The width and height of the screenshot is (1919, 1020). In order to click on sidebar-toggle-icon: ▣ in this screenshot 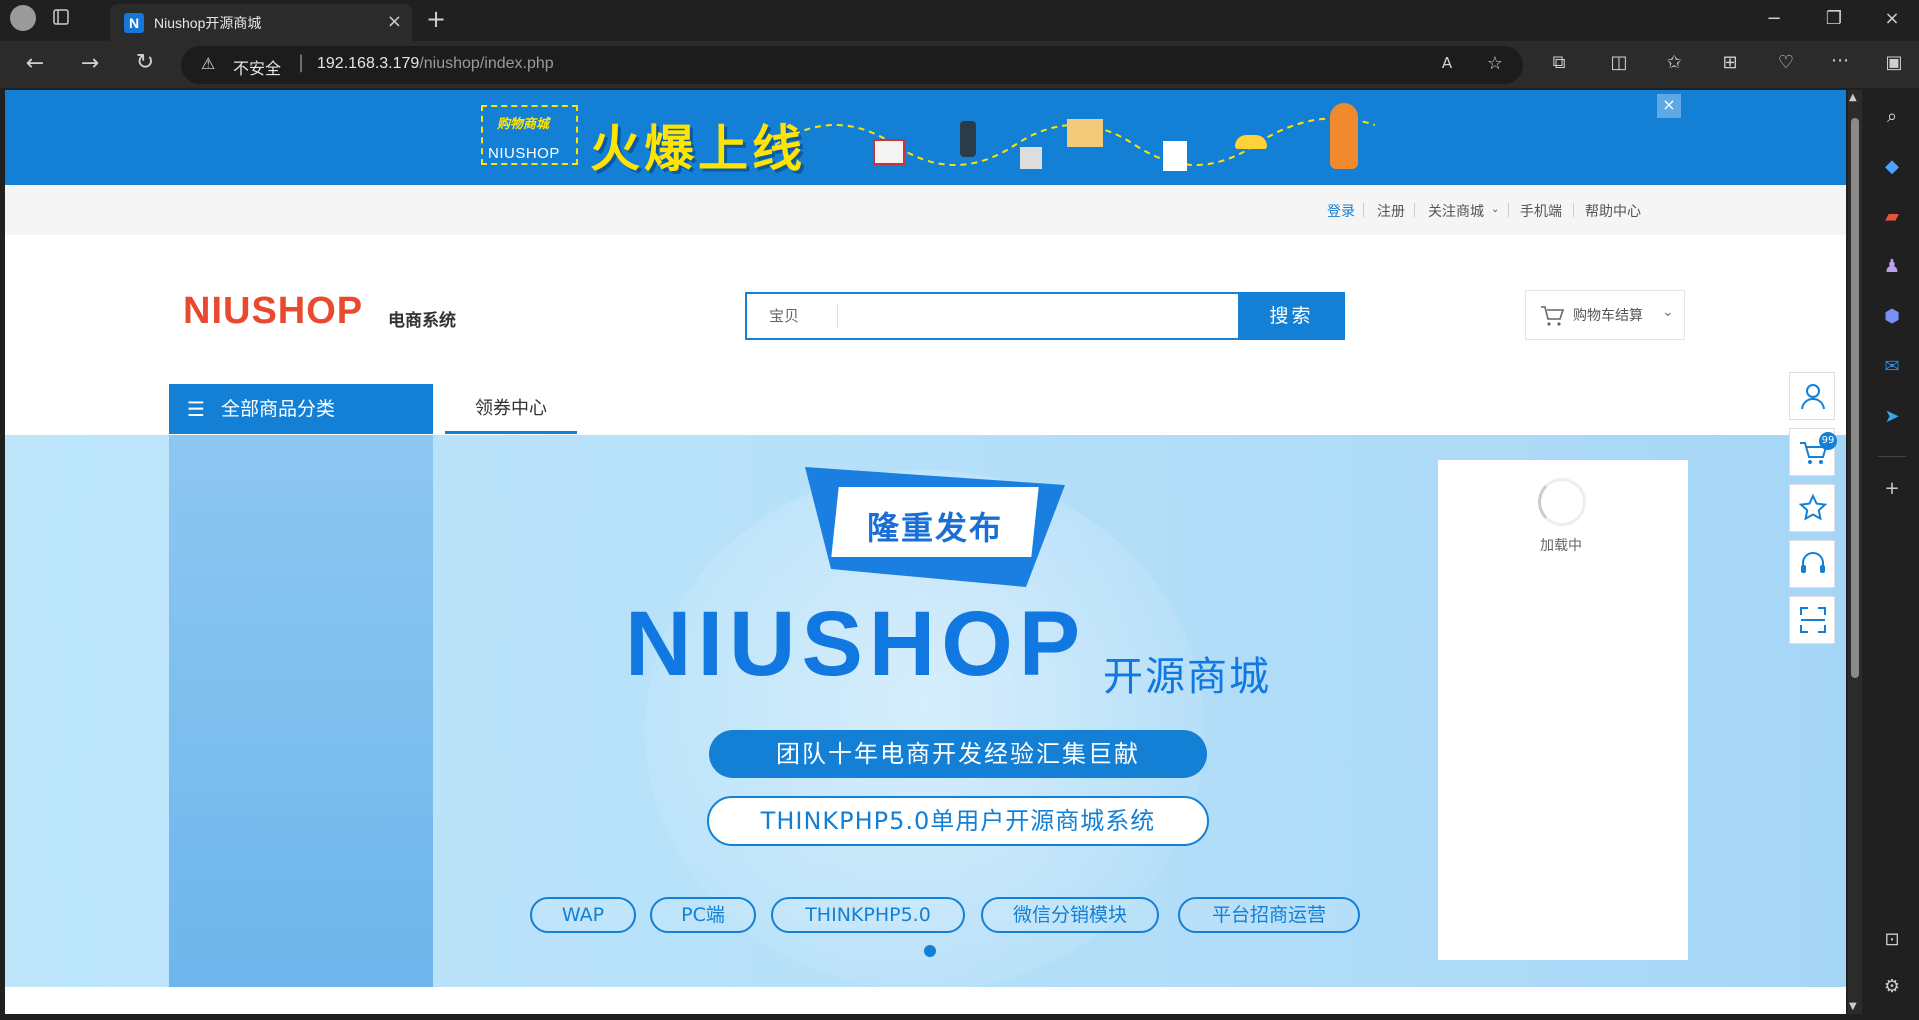, I will do `click(1894, 62)`.